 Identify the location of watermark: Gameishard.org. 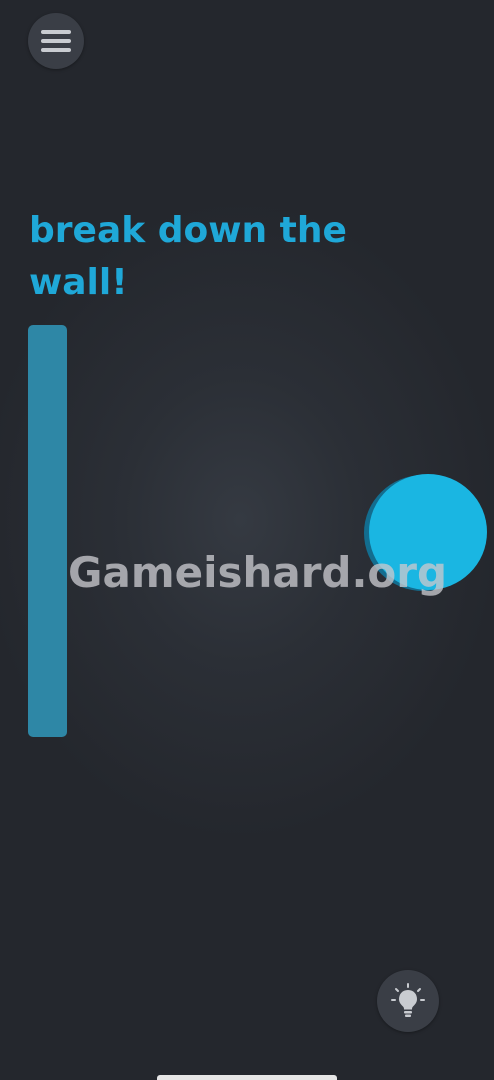
(258, 572).